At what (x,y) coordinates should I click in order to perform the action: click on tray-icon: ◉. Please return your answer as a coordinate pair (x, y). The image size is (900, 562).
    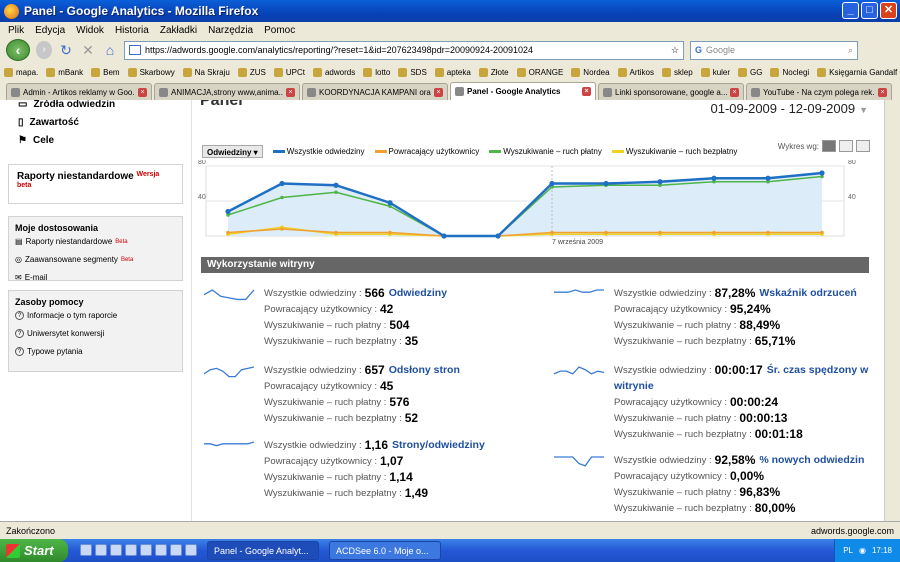
    Looking at the image, I should click on (862, 550).